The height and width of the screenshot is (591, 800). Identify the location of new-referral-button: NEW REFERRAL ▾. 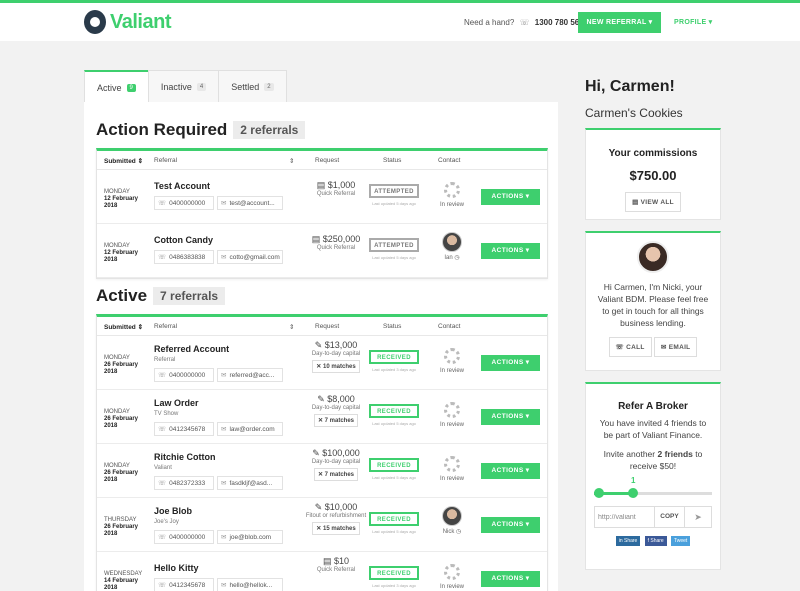
(619, 22).